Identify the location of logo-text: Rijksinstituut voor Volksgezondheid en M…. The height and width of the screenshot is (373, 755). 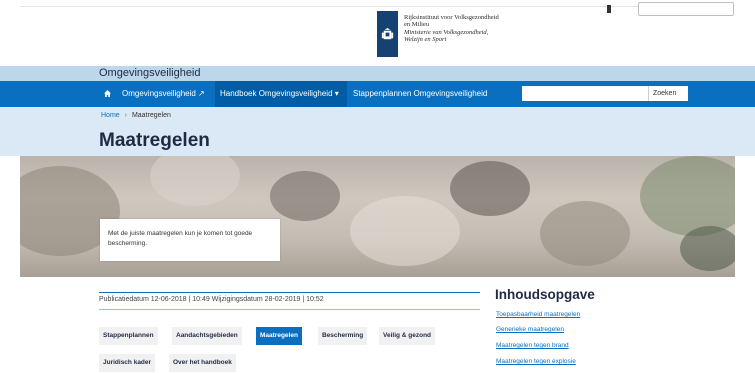
(451, 29).